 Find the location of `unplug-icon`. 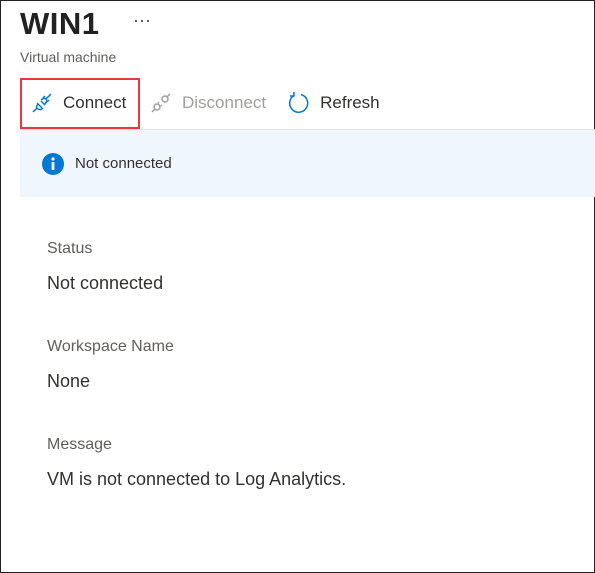

unplug-icon is located at coordinates (161, 103).